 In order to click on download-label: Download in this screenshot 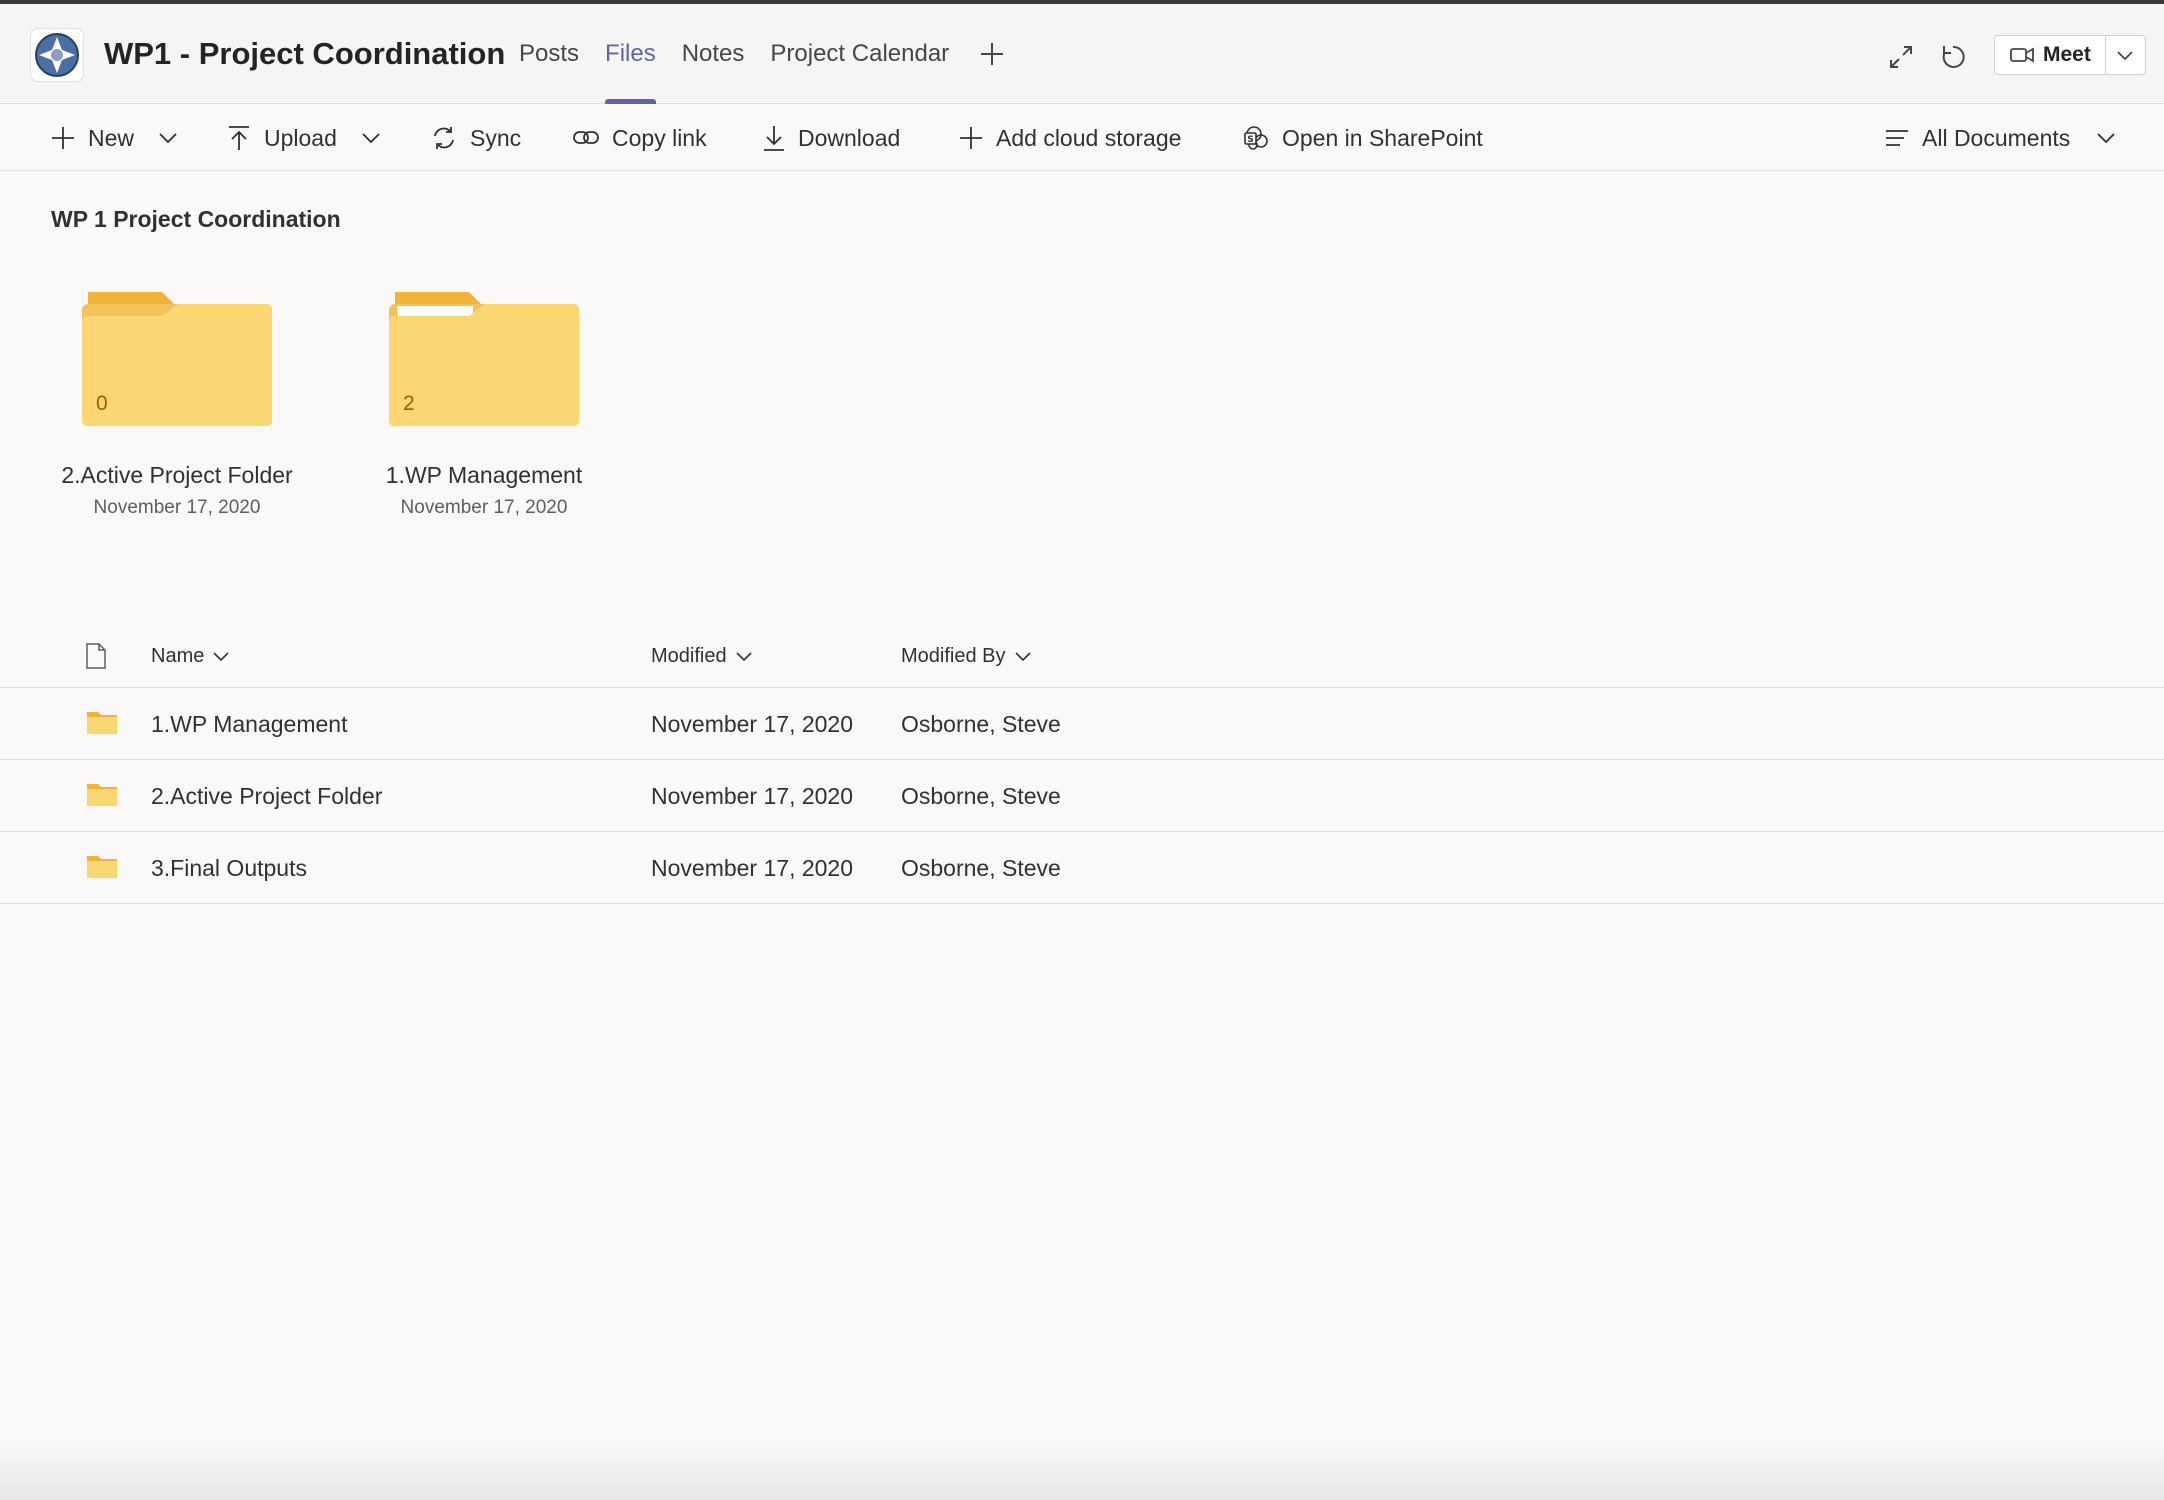, I will do `click(849, 137)`.